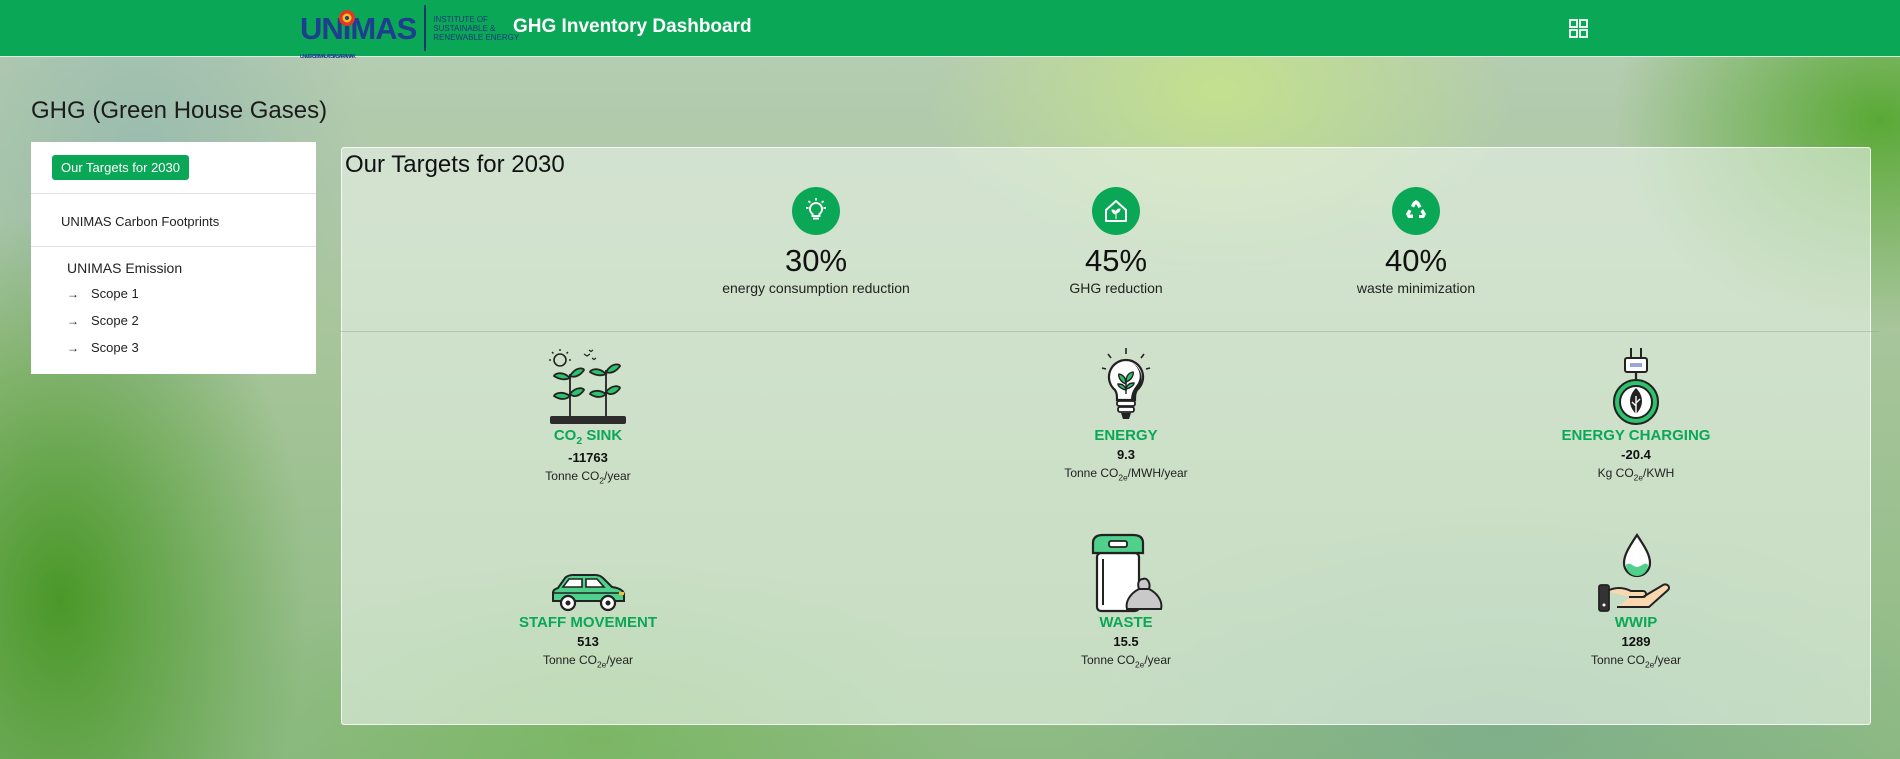 This screenshot has height=759, width=1900. What do you see at coordinates (1126, 572) in the screenshot?
I see `trash-bin-icon` at bounding box center [1126, 572].